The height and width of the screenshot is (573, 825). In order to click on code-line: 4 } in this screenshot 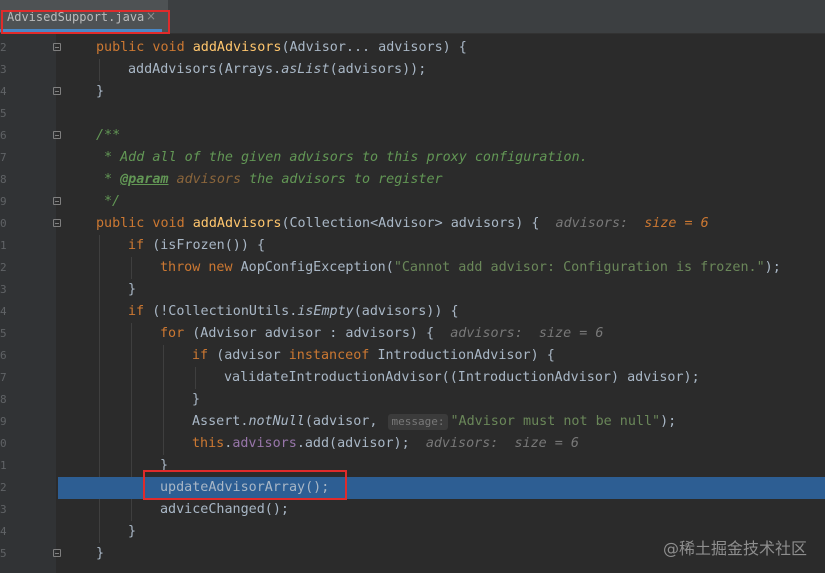, I will do `click(412, 92)`.